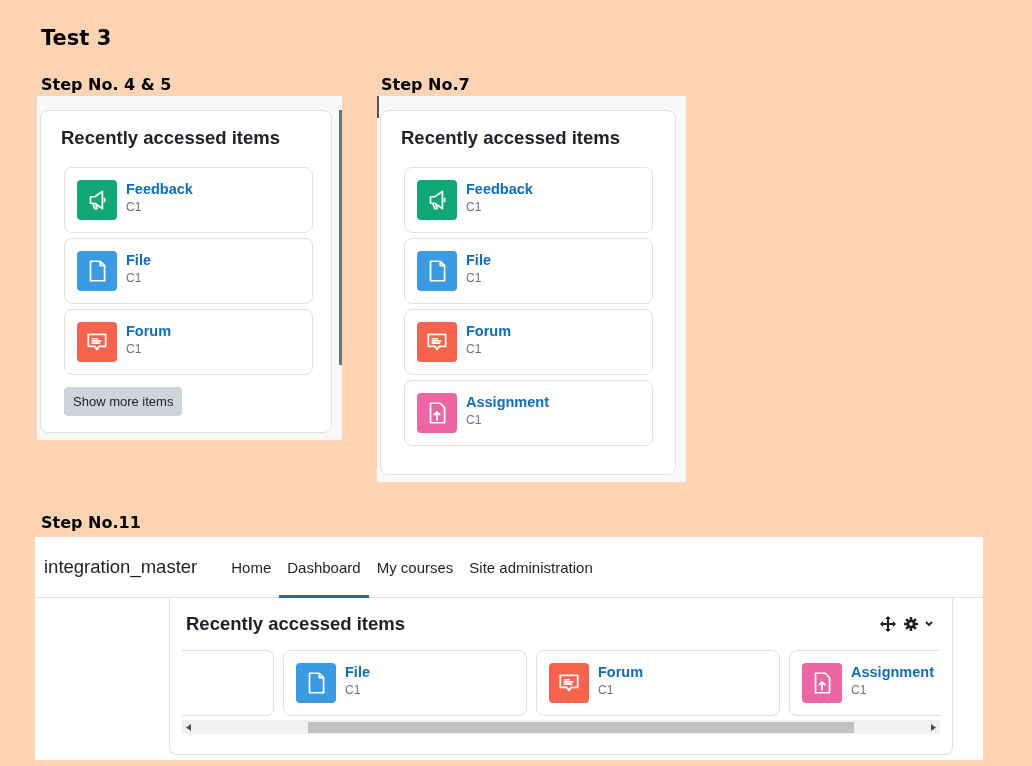 The width and height of the screenshot is (1032, 766). What do you see at coordinates (888, 624) in the screenshot?
I see `move-icon` at bounding box center [888, 624].